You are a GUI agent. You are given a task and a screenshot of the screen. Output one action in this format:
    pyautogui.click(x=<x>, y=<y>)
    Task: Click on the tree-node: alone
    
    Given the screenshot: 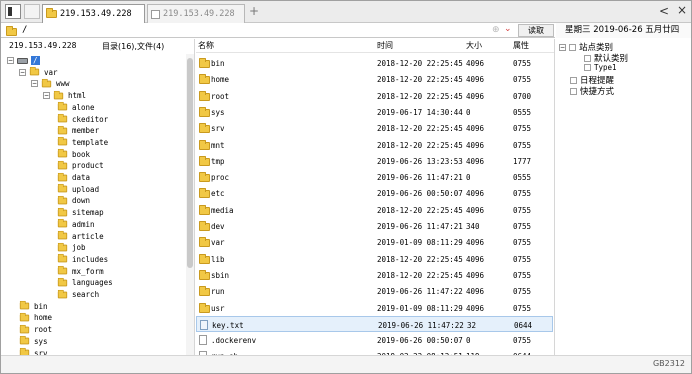 What is the action you would take?
    pyautogui.click(x=76, y=107)
    